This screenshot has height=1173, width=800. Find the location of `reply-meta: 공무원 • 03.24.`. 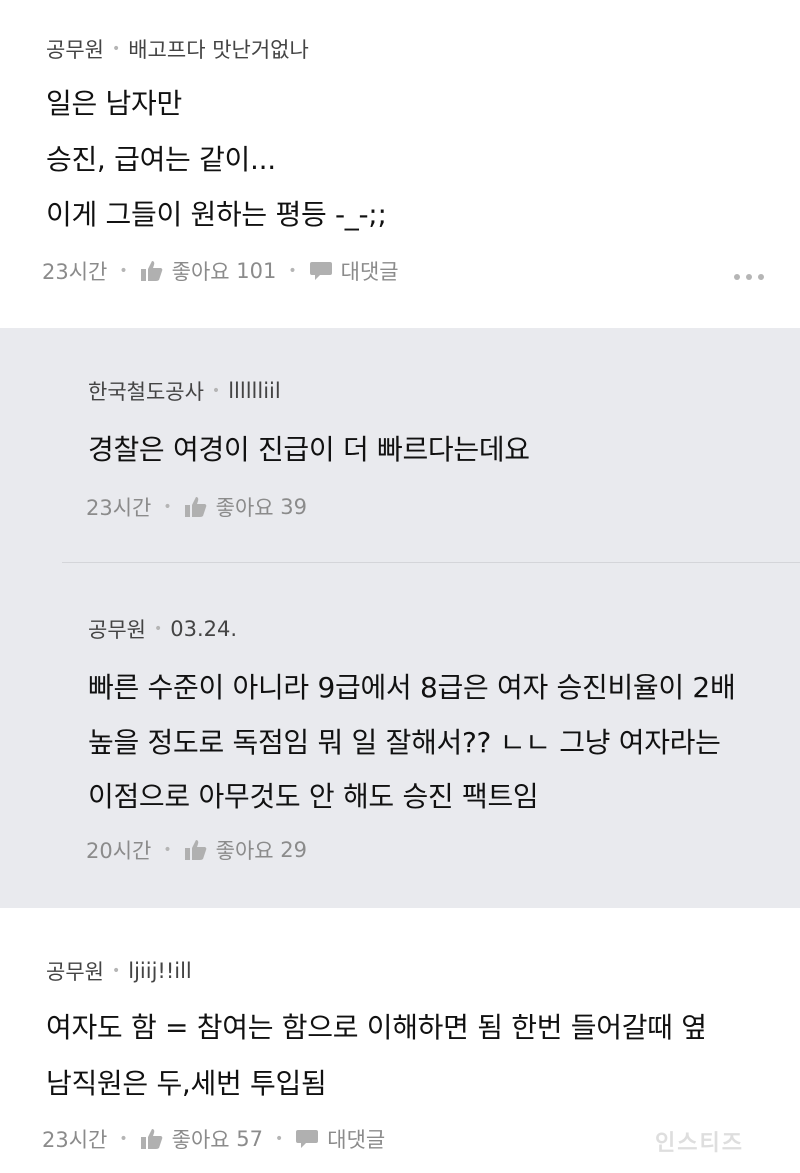

reply-meta: 공무원 • 03.24. is located at coordinates (162, 629).